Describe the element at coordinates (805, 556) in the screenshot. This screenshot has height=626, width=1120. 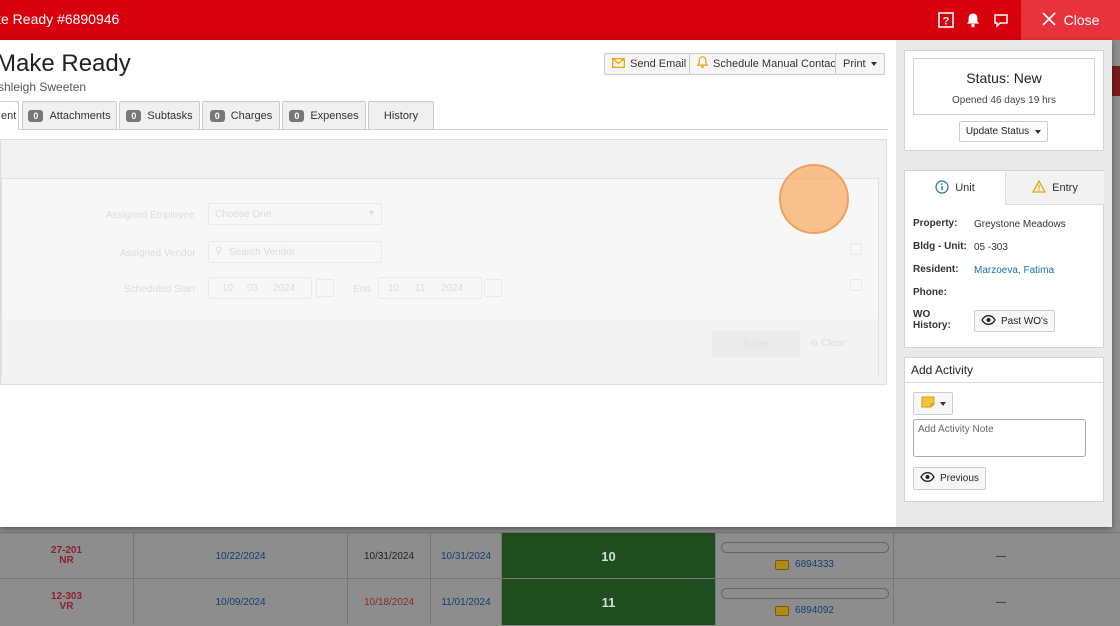
I see `wo-cell: 6894333` at that location.